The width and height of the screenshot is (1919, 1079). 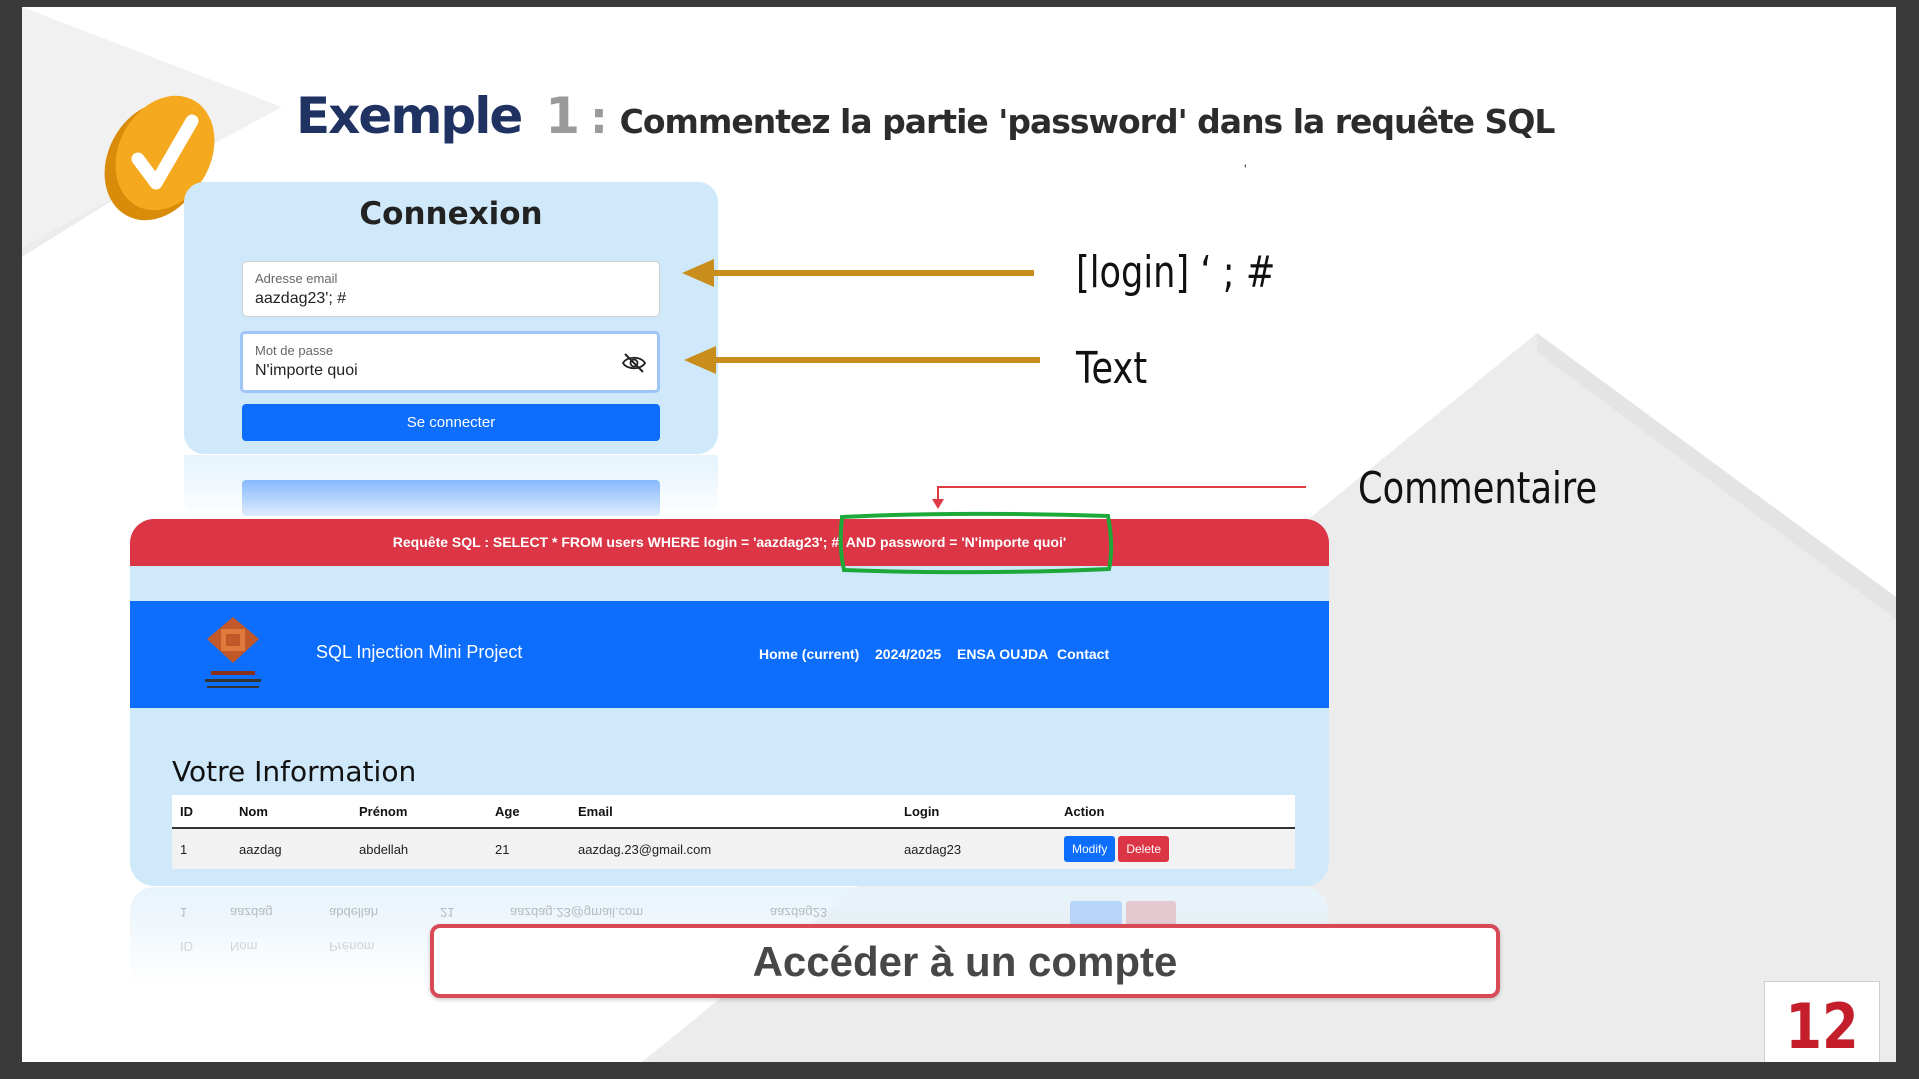 I want to click on page-number-box: 12, so click(x=1822, y=1021).